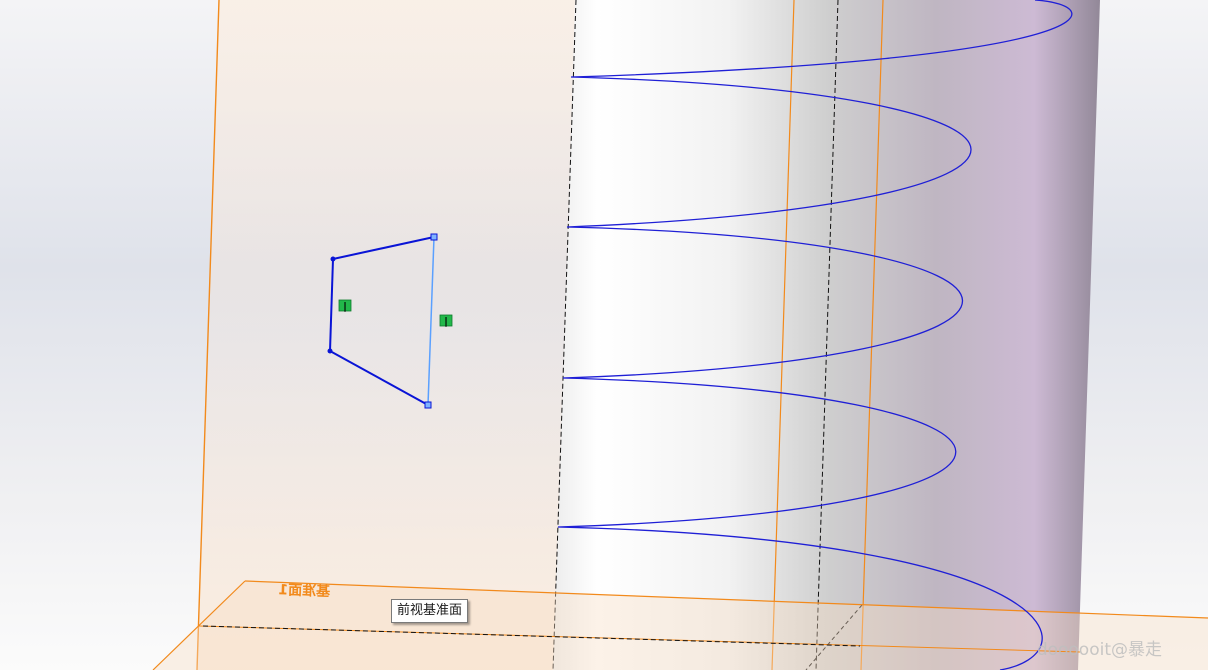  I want to click on relation-badge-right: |, so click(446, 321).